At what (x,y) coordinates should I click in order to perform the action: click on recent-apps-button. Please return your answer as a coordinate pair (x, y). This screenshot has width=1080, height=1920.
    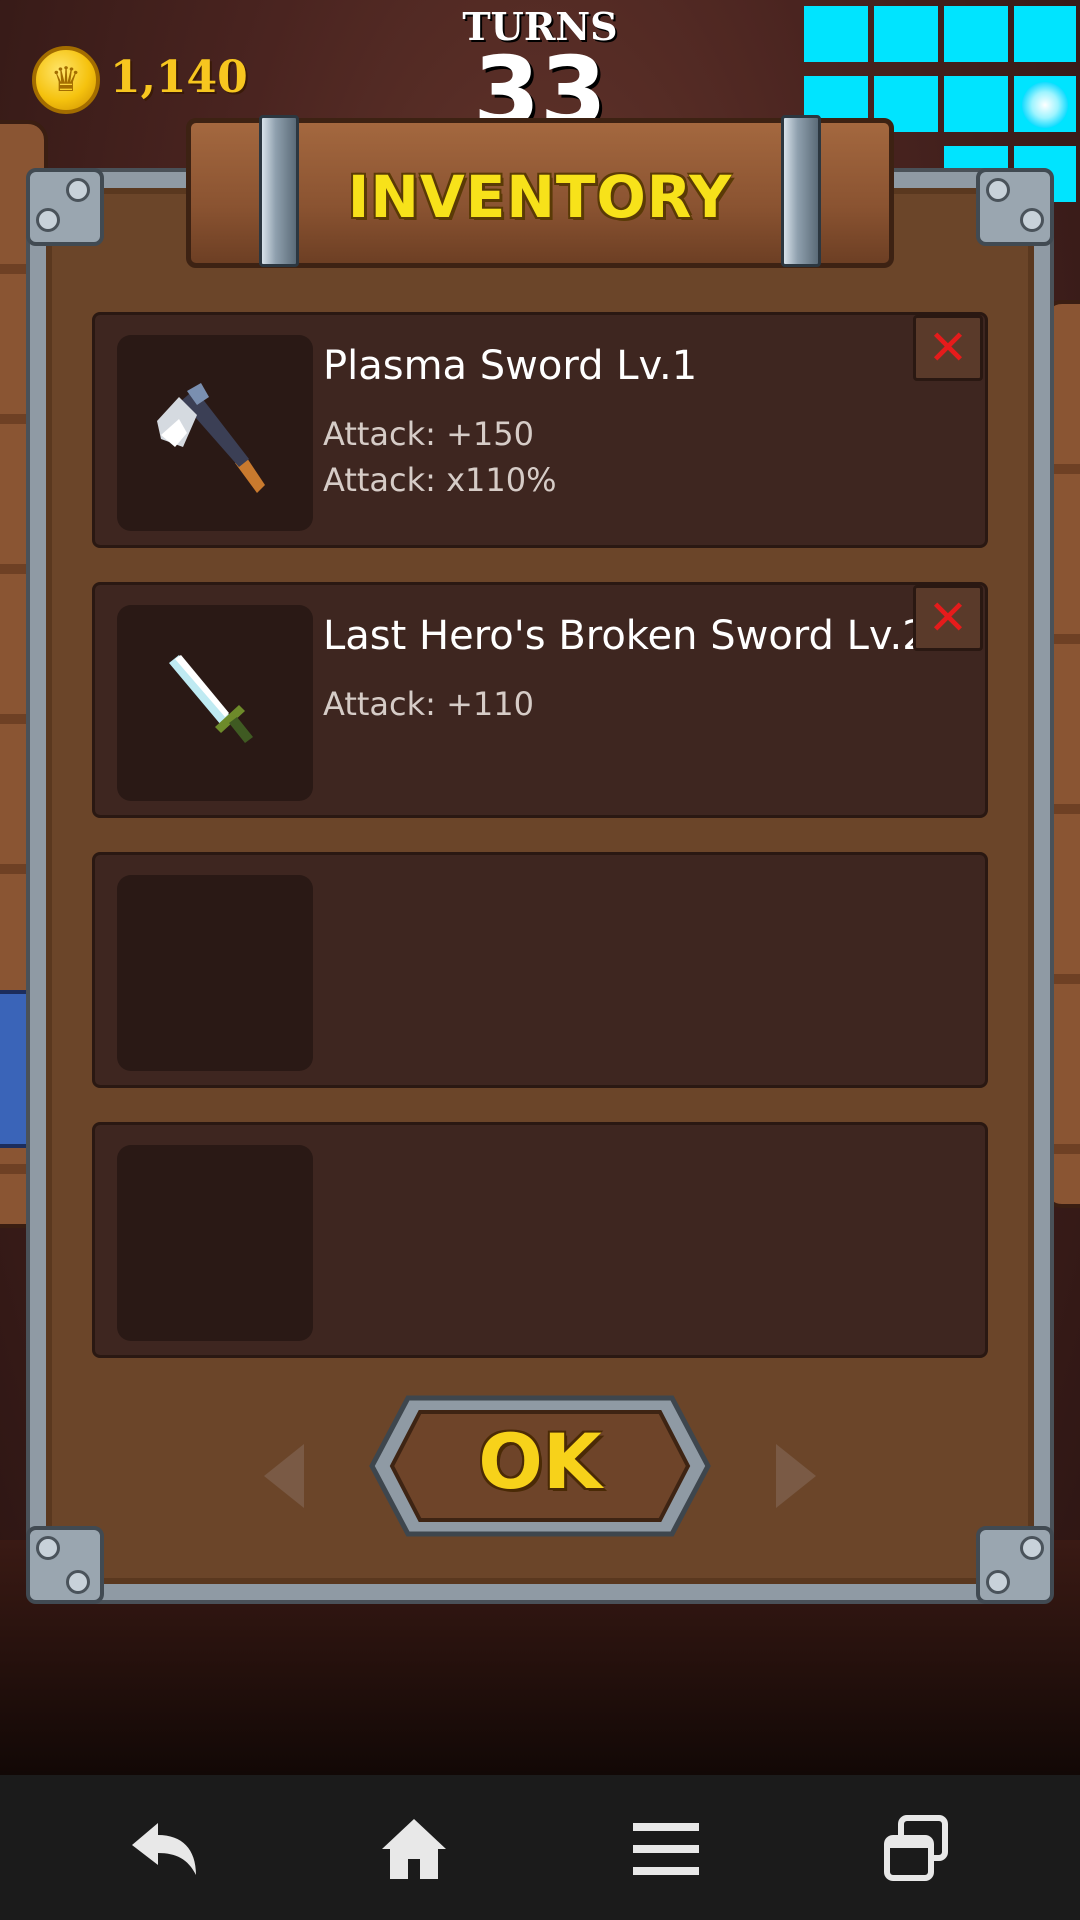
    Looking at the image, I should click on (916, 1849).